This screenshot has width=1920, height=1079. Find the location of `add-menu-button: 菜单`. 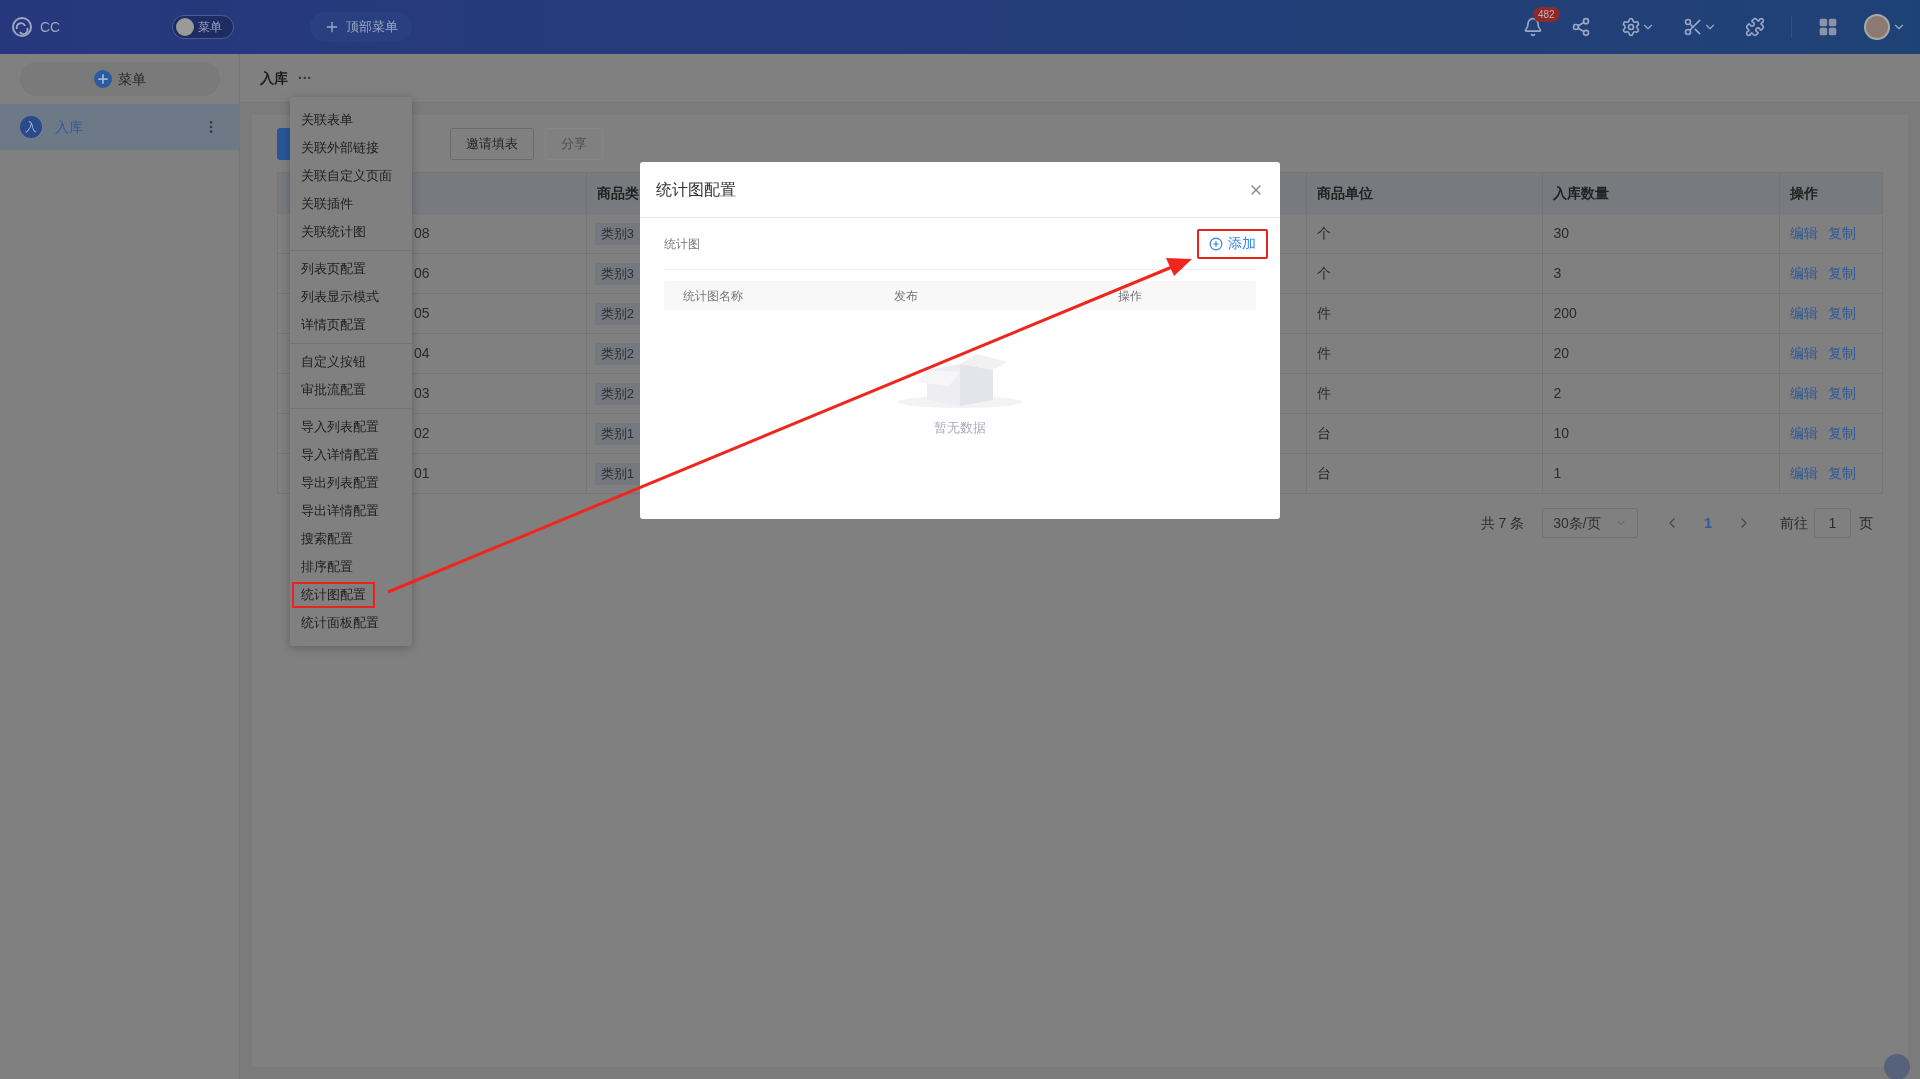

add-menu-button: 菜单 is located at coordinates (119, 79).